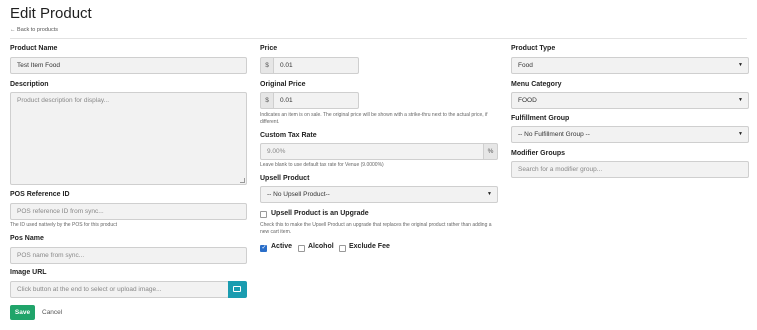  What do you see at coordinates (283, 84) in the screenshot?
I see `original-price-label: Original Price` at bounding box center [283, 84].